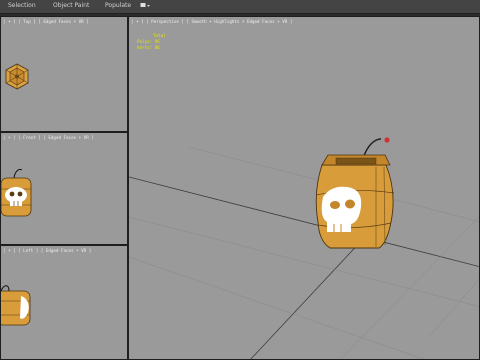 This screenshot has width=480, height=360. What do you see at coordinates (16, 192) in the screenshot?
I see `barrel-front-view` at bounding box center [16, 192].